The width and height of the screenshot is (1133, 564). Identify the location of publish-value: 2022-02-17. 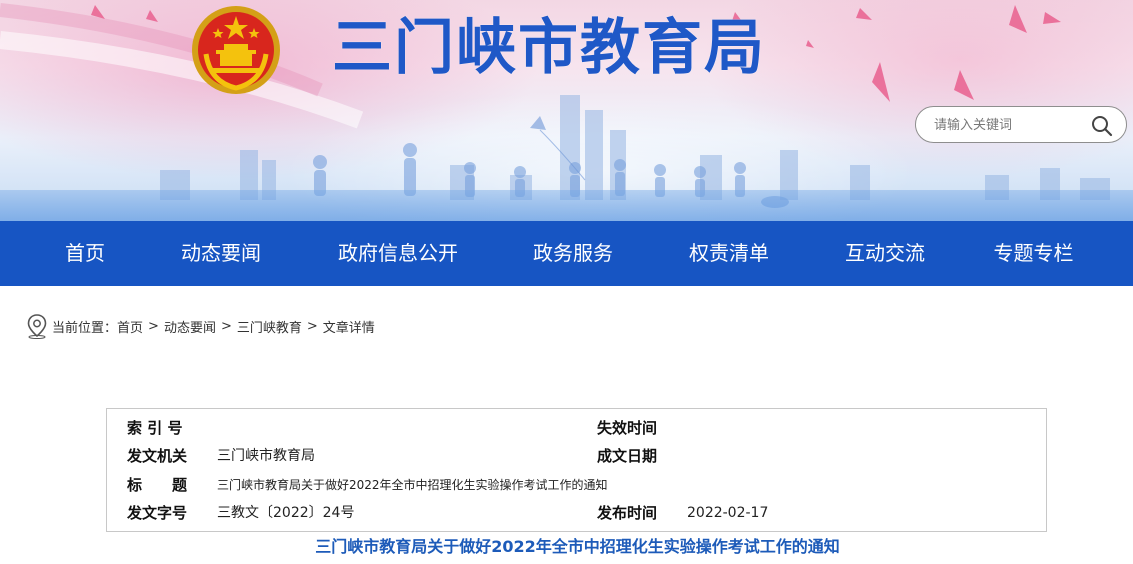
(728, 513).